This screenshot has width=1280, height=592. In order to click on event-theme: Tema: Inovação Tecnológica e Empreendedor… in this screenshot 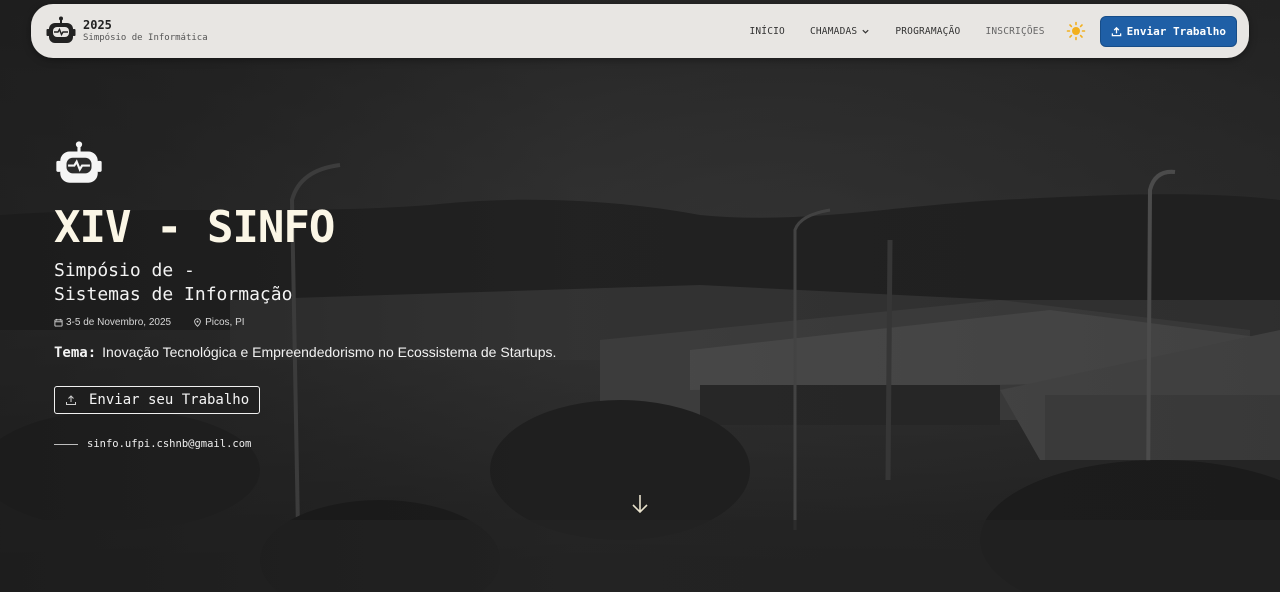, I will do `click(404, 352)`.